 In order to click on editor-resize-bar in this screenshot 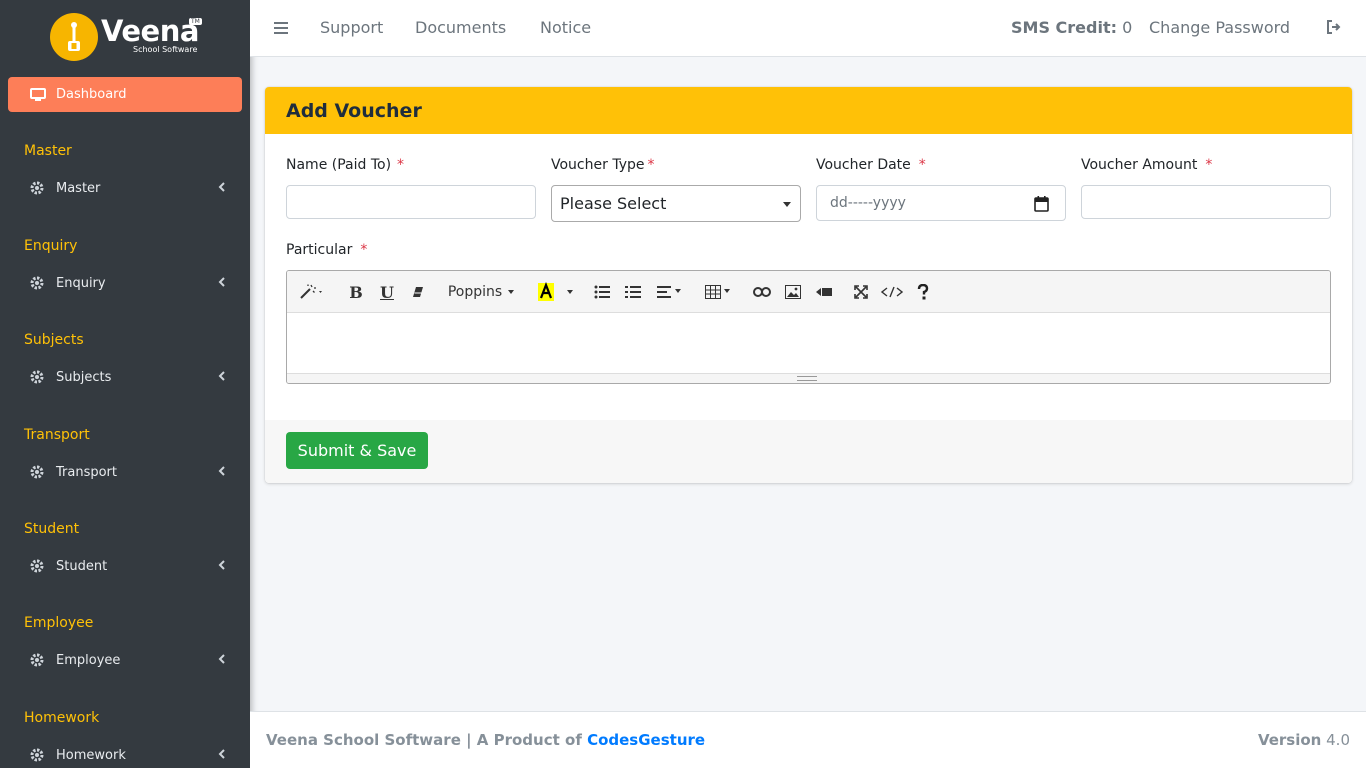, I will do `click(808, 378)`.